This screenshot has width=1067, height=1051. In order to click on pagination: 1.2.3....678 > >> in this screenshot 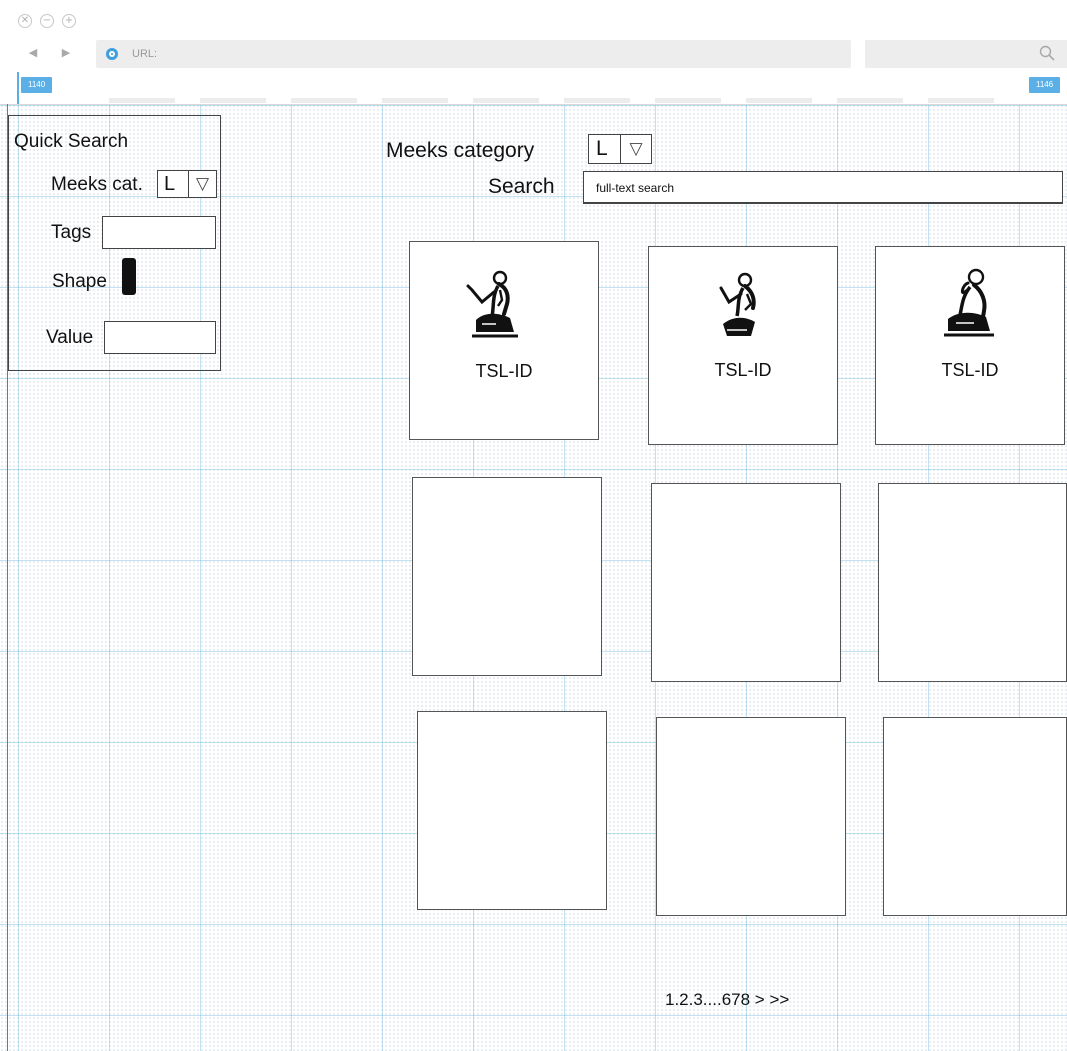, I will do `click(727, 1000)`.